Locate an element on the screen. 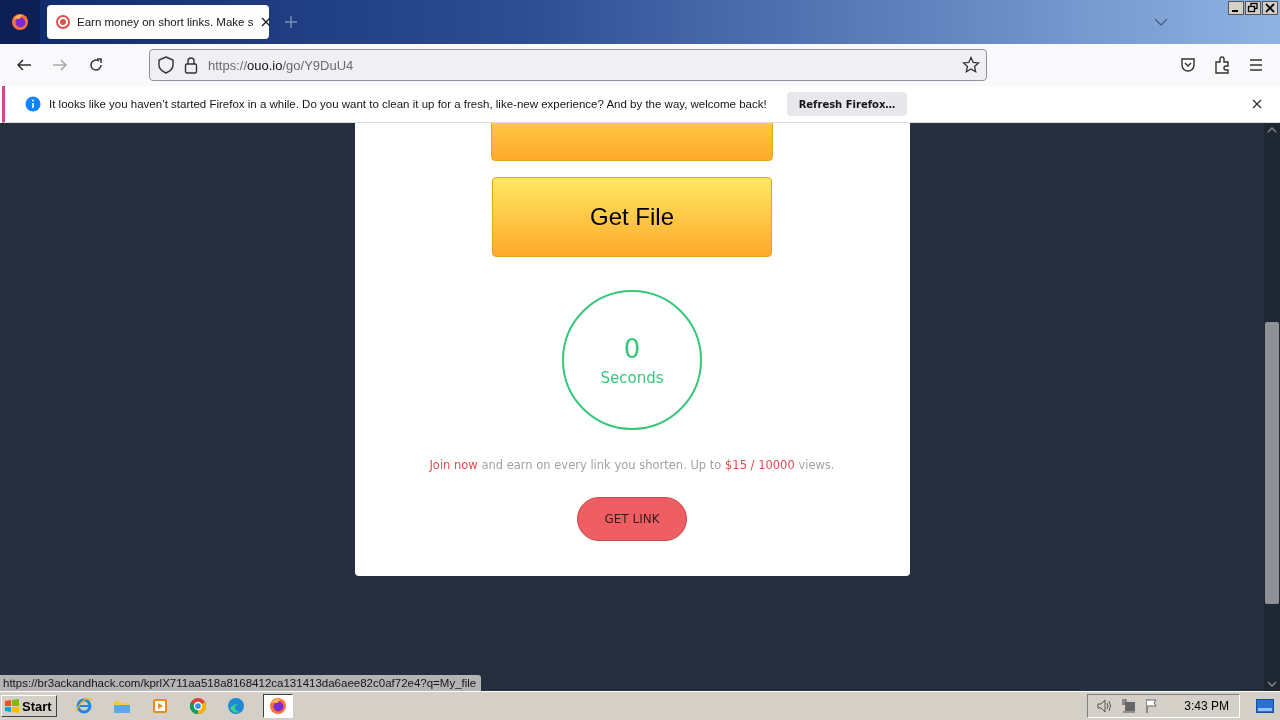  volume-icon is located at coordinates (1104, 706).